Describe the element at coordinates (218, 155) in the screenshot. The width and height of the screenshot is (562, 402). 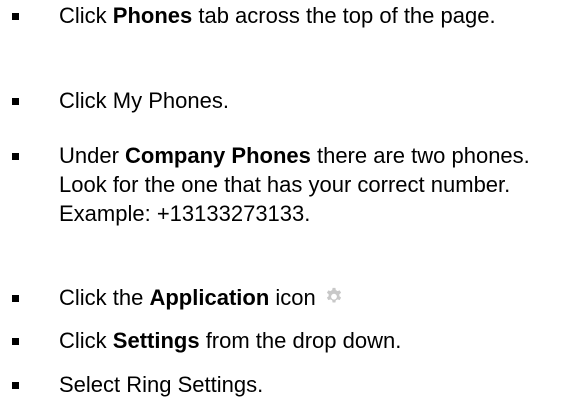
I see `step-text-bold: Company Phones` at that location.